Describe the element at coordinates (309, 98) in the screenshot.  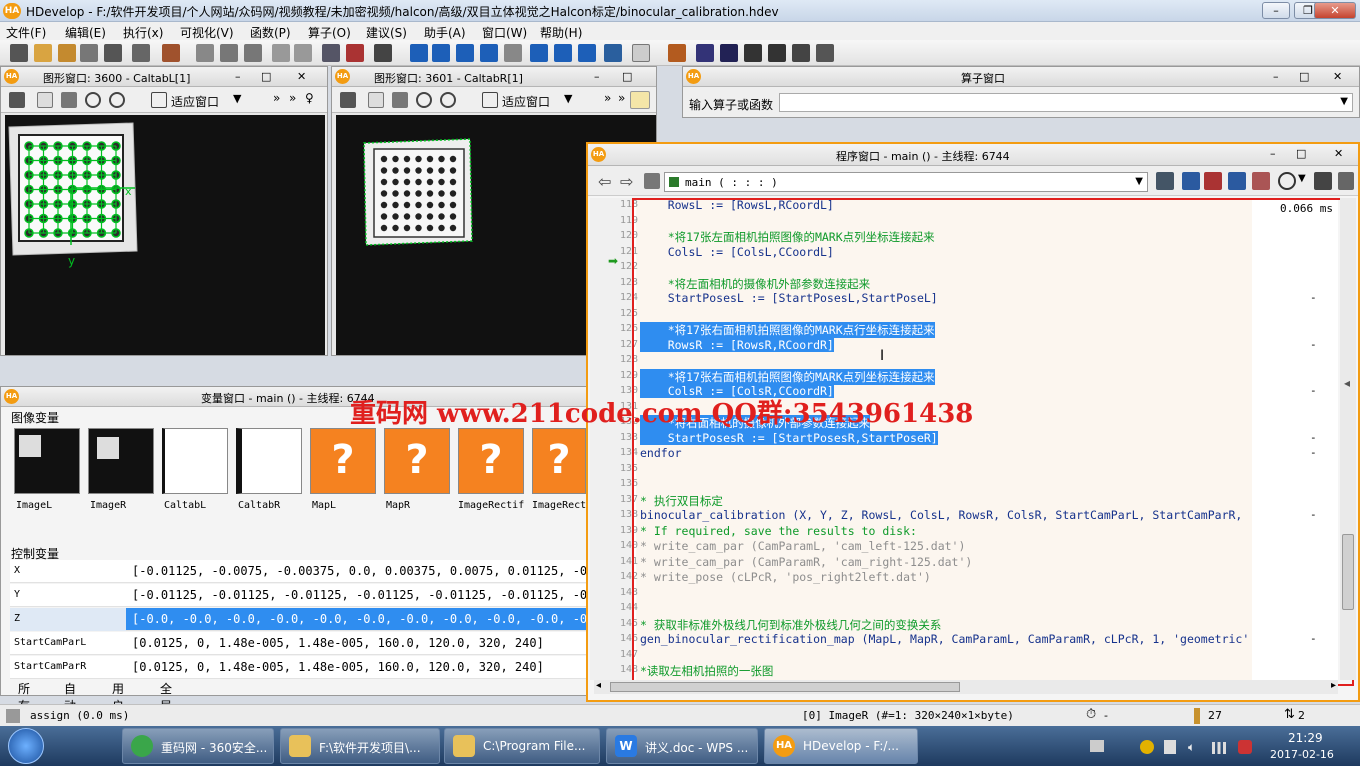
I see `lightbulb-icon: ♀` at that location.